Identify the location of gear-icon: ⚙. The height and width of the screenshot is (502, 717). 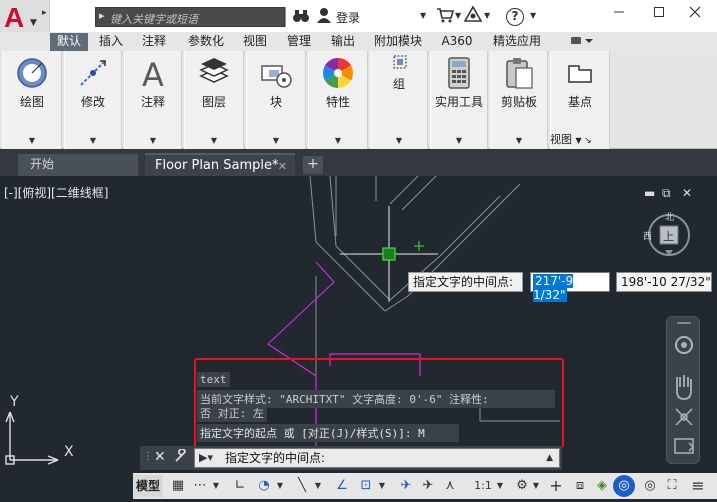
(522, 486).